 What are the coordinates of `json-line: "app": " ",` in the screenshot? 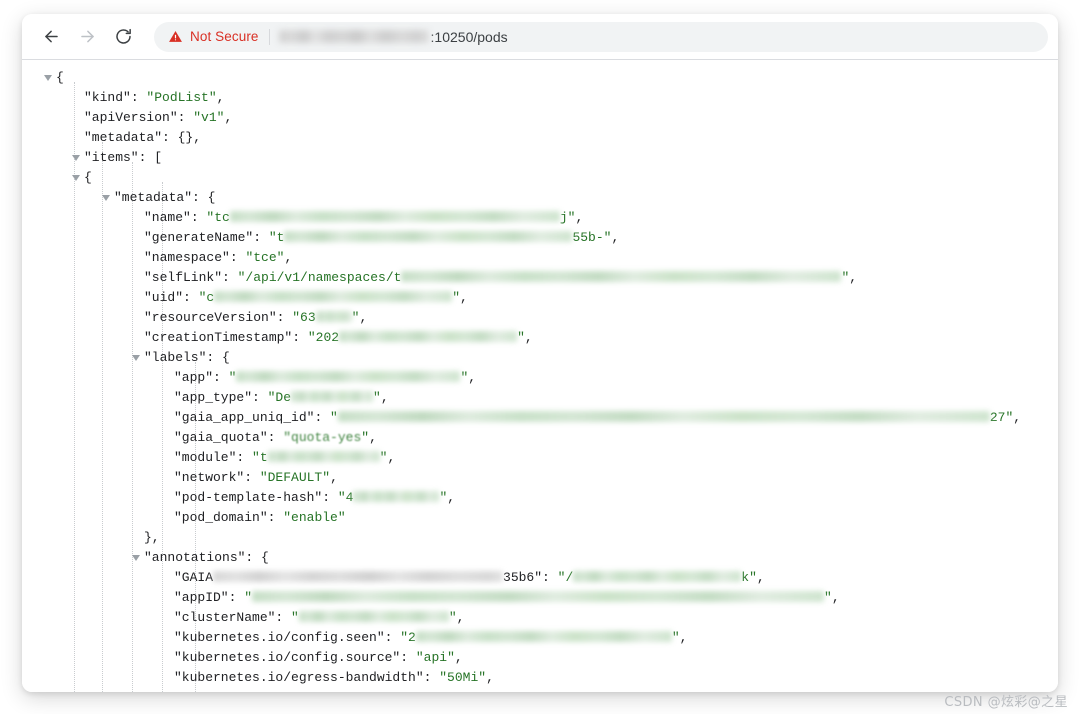 It's located at (325, 377).